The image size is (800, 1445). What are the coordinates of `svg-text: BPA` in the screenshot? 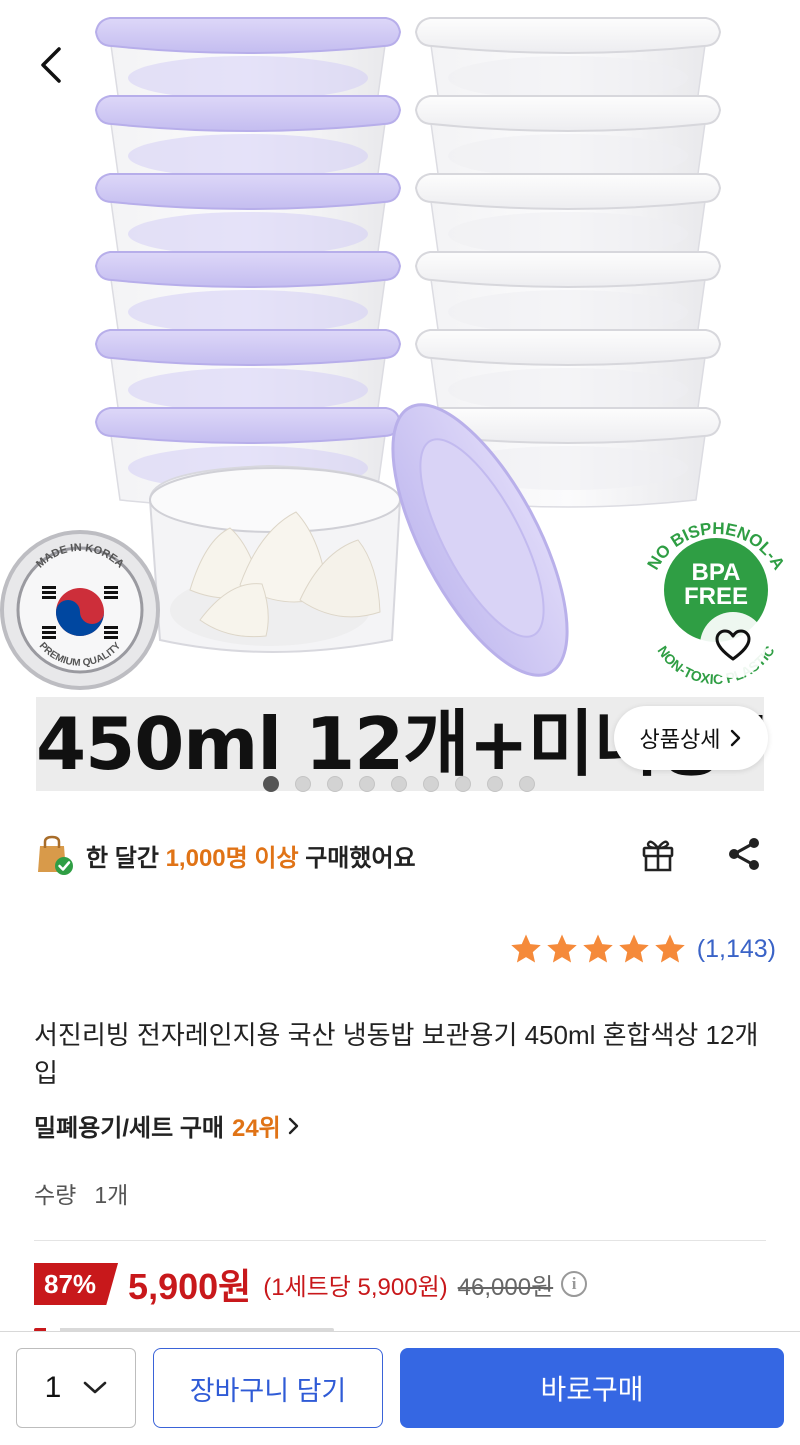 It's located at (716, 572).